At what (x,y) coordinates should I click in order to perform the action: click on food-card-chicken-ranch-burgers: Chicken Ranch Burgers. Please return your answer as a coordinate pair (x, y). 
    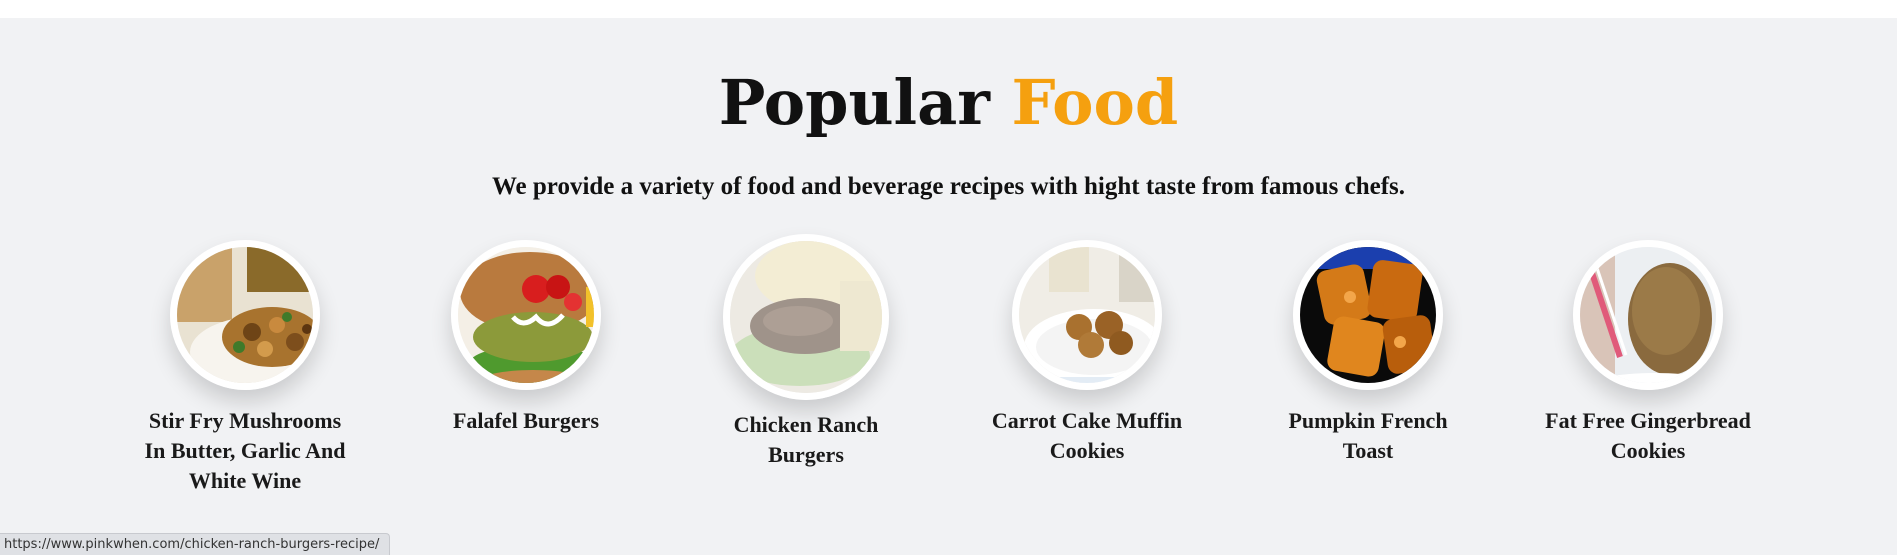
    Looking at the image, I should click on (806, 352).